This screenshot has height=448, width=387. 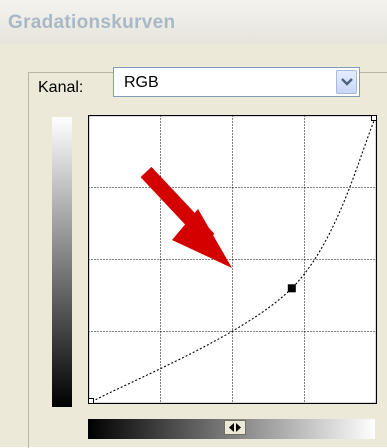 What do you see at coordinates (236, 82) in the screenshot?
I see `channel-select: RGB` at bounding box center [236, 82].